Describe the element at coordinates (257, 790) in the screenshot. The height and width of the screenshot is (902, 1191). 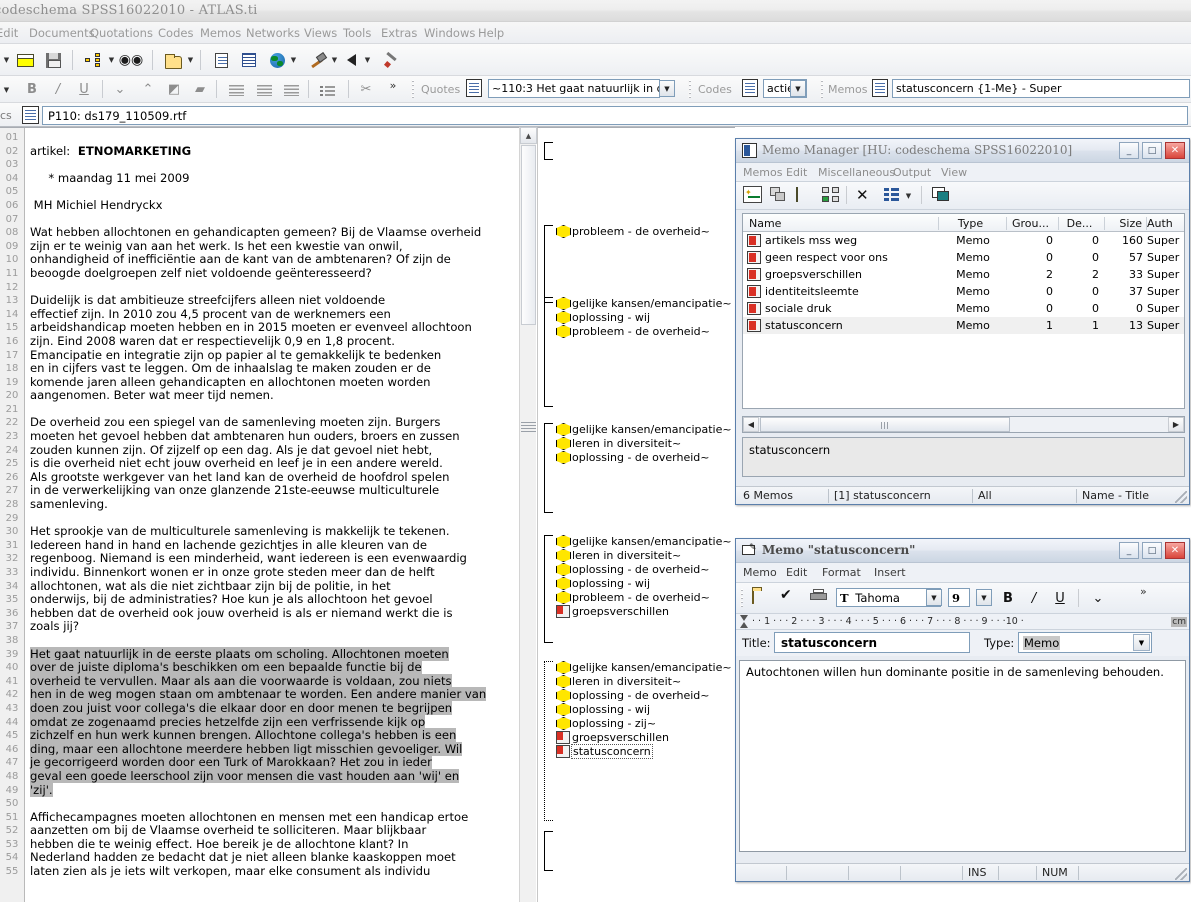
I see `document-line: 'zij'.` at that location.